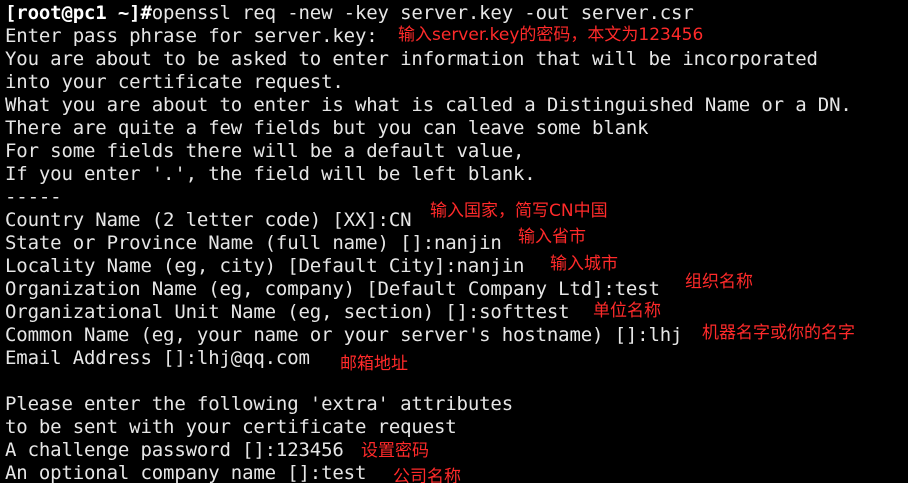  What do you see at coordinates (519, 211) in the screenshot?
I see `annotation-country: 输入国家，简写CN中国` at bounding box center [519, 211].